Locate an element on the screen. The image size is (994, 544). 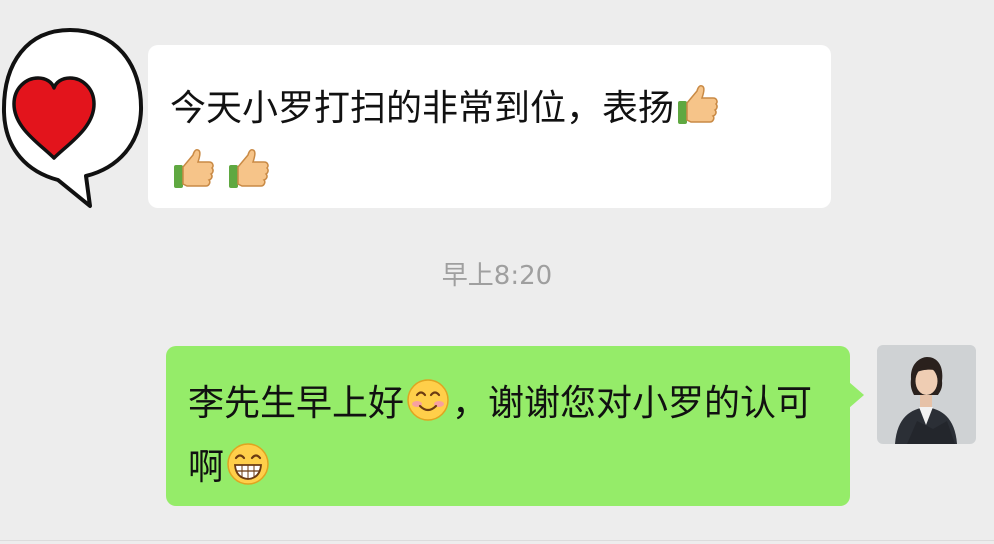
divider is located at coordinates (497, 540).